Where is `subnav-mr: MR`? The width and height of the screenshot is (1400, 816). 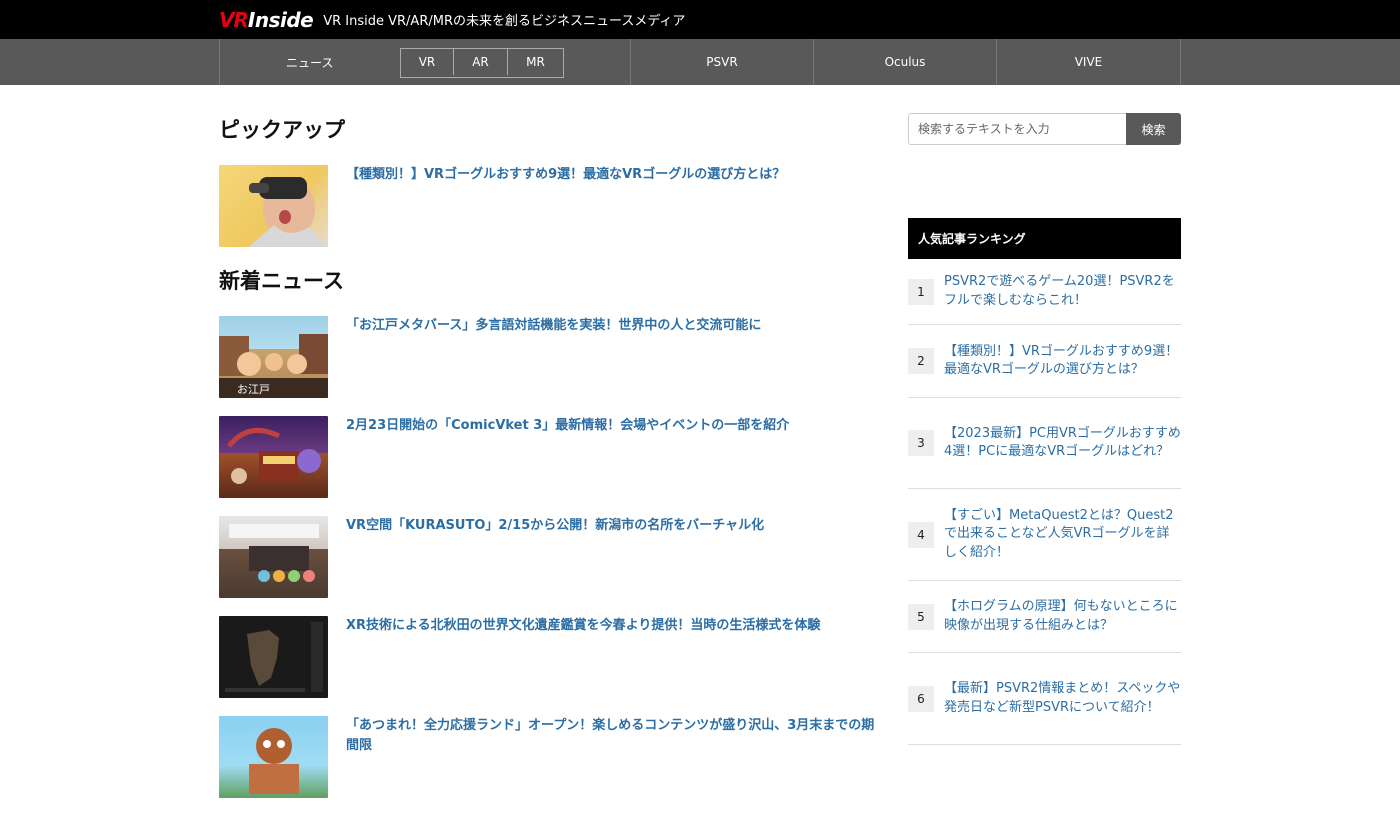 subnav-mr: MR is located at coordinates (535, 62).